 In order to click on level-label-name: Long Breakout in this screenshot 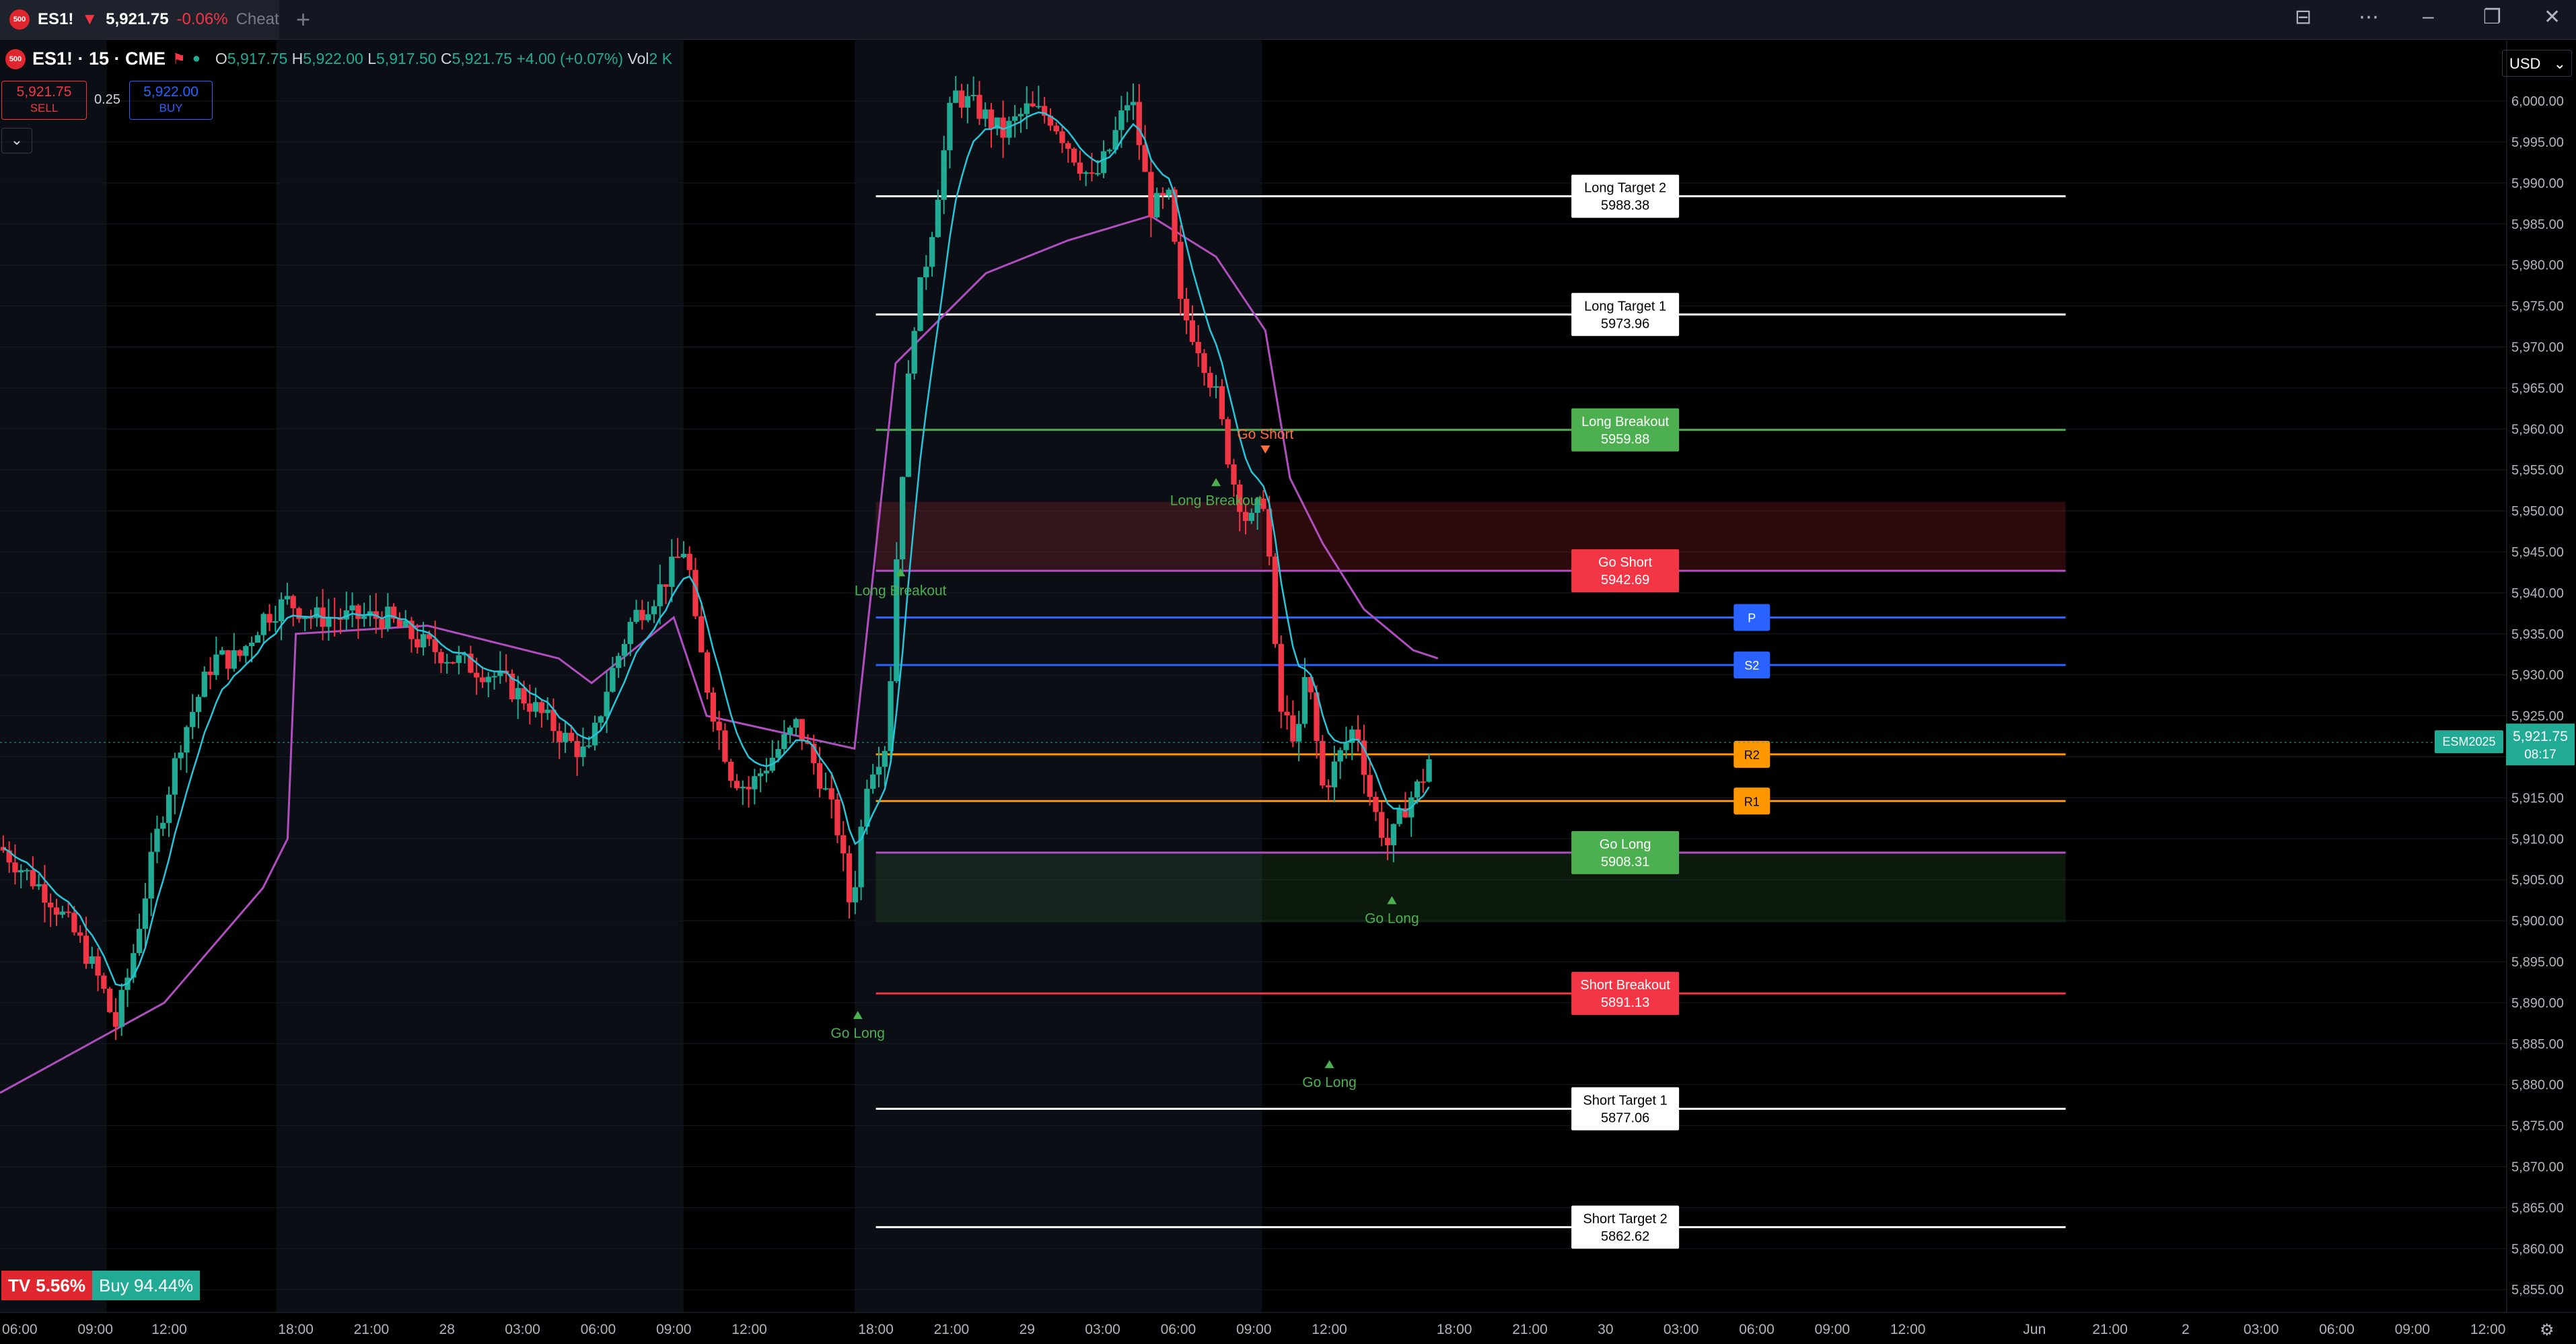, I will do `click(1626, 422)`.